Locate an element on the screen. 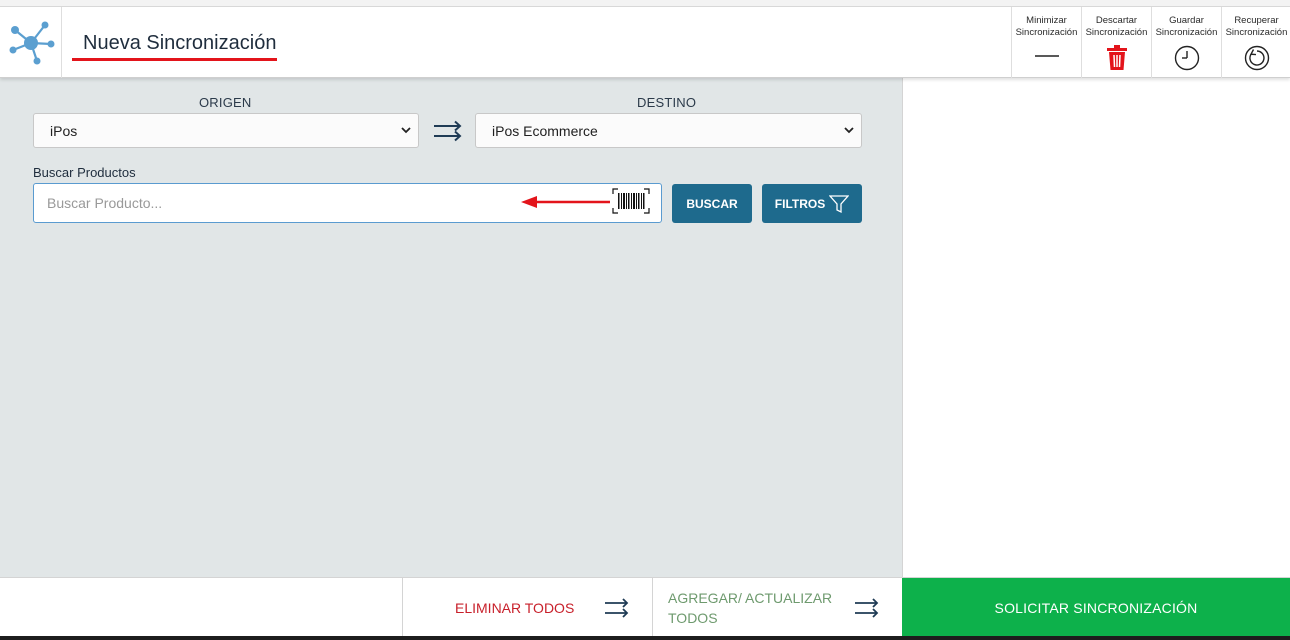  recover-label-line2: Sincronización is located at coordinates (1256, 32).